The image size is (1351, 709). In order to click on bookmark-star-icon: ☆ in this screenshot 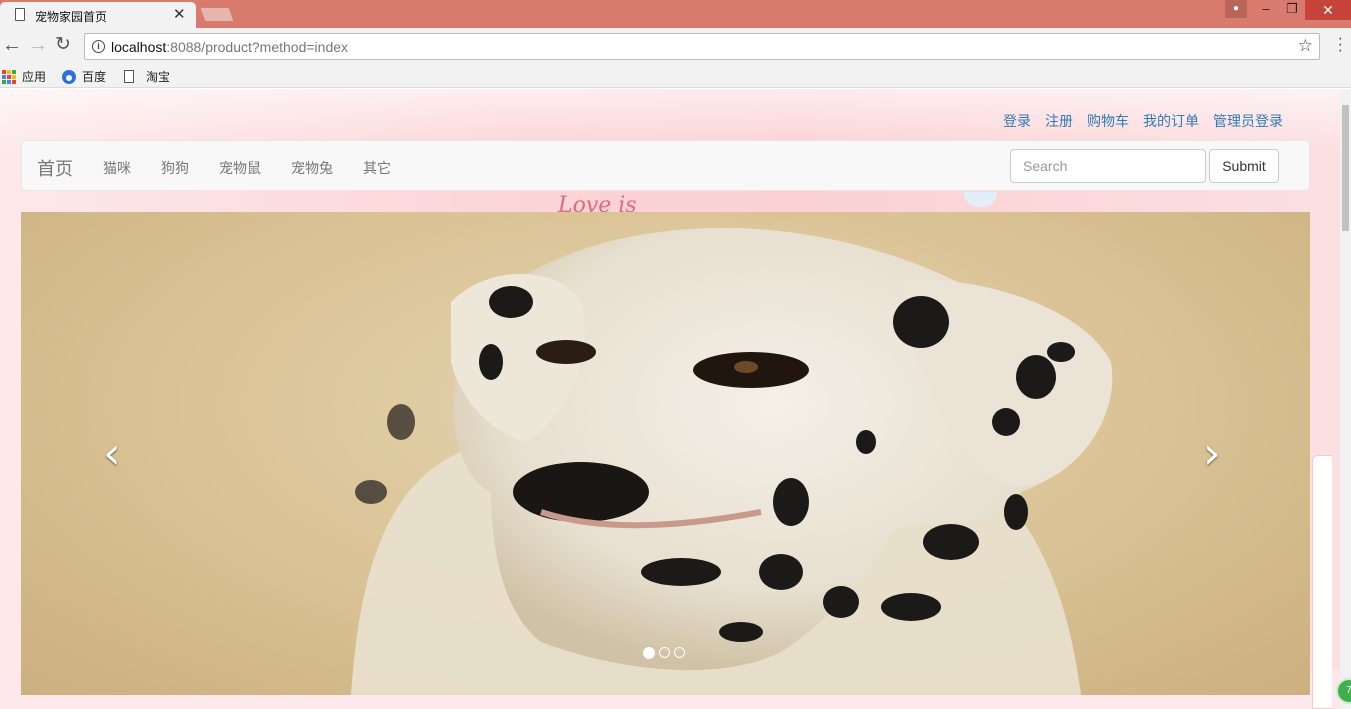, I will do `click(1305, 46)`.